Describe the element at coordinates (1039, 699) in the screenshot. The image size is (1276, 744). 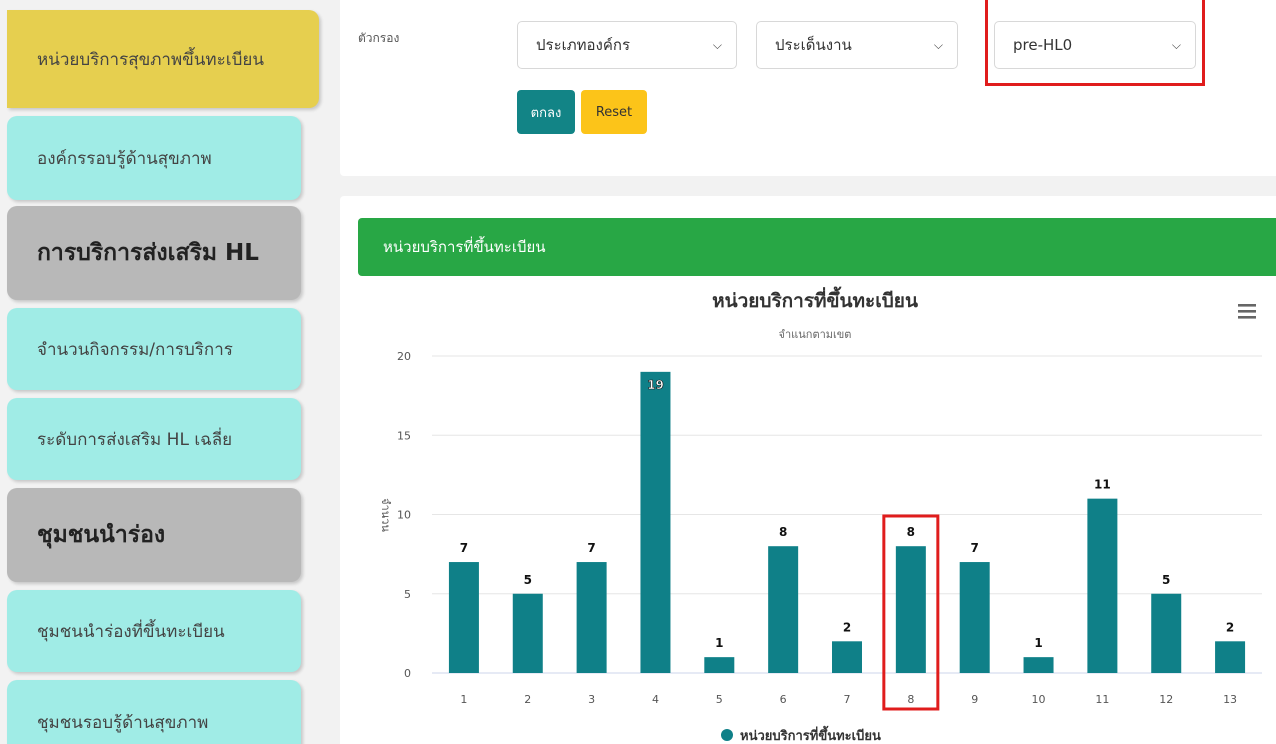
I see `x-tick-label: 10` at that location.